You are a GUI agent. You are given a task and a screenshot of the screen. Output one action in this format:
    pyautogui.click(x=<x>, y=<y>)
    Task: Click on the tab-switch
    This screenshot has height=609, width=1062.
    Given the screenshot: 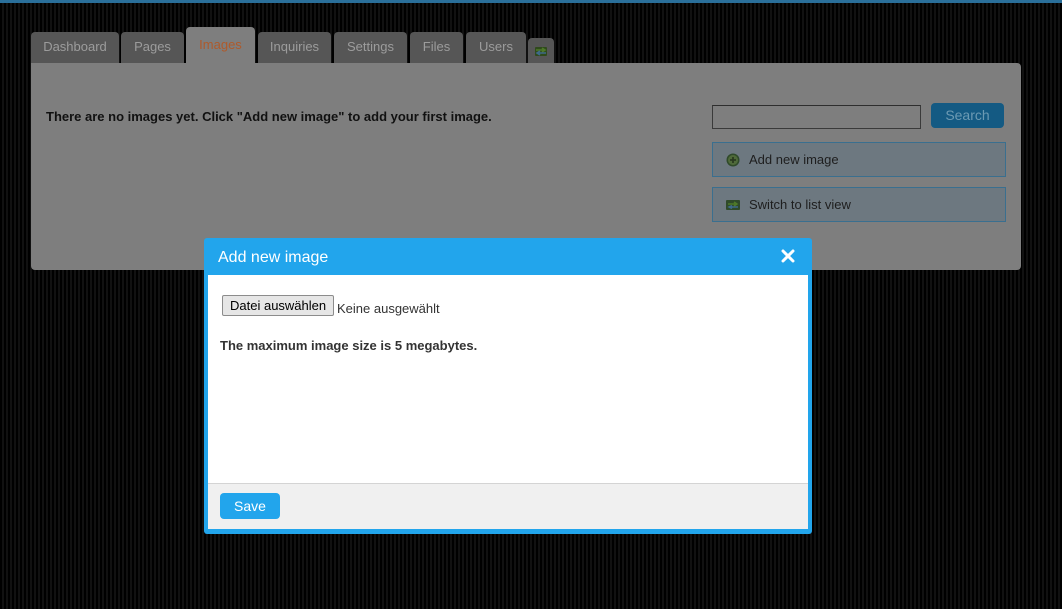 What is the action you would take?
    pyautogui.click(x=541, y=50)
    